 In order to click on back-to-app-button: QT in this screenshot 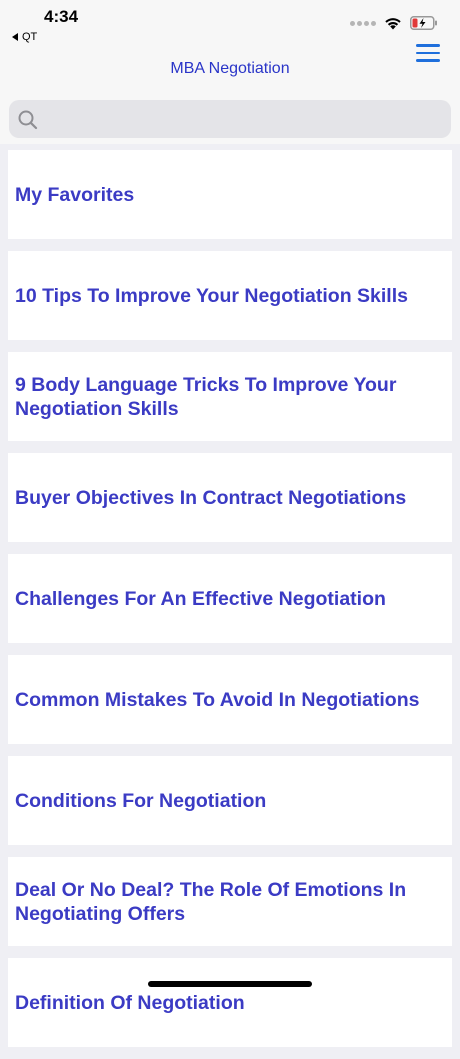, I will do `click(24, 37)`.